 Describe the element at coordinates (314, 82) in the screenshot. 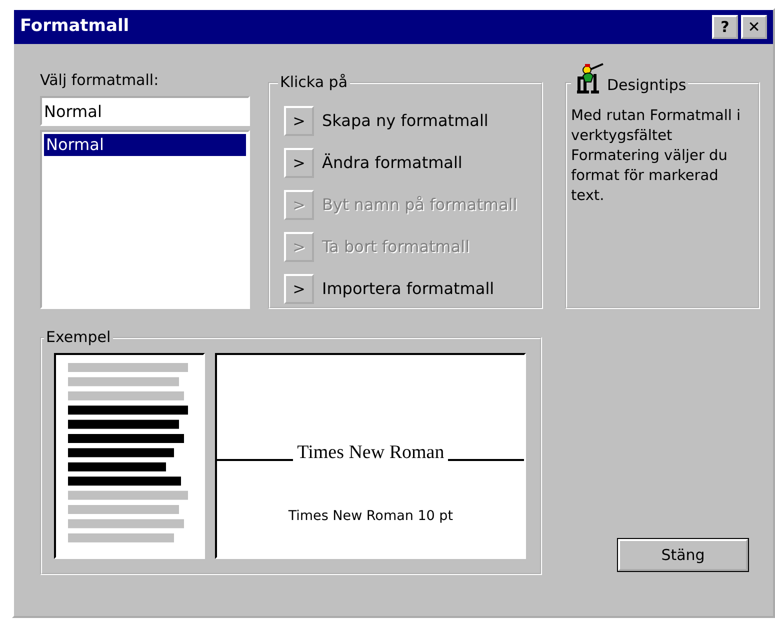

I see `group-title: Klicka på` at that location.